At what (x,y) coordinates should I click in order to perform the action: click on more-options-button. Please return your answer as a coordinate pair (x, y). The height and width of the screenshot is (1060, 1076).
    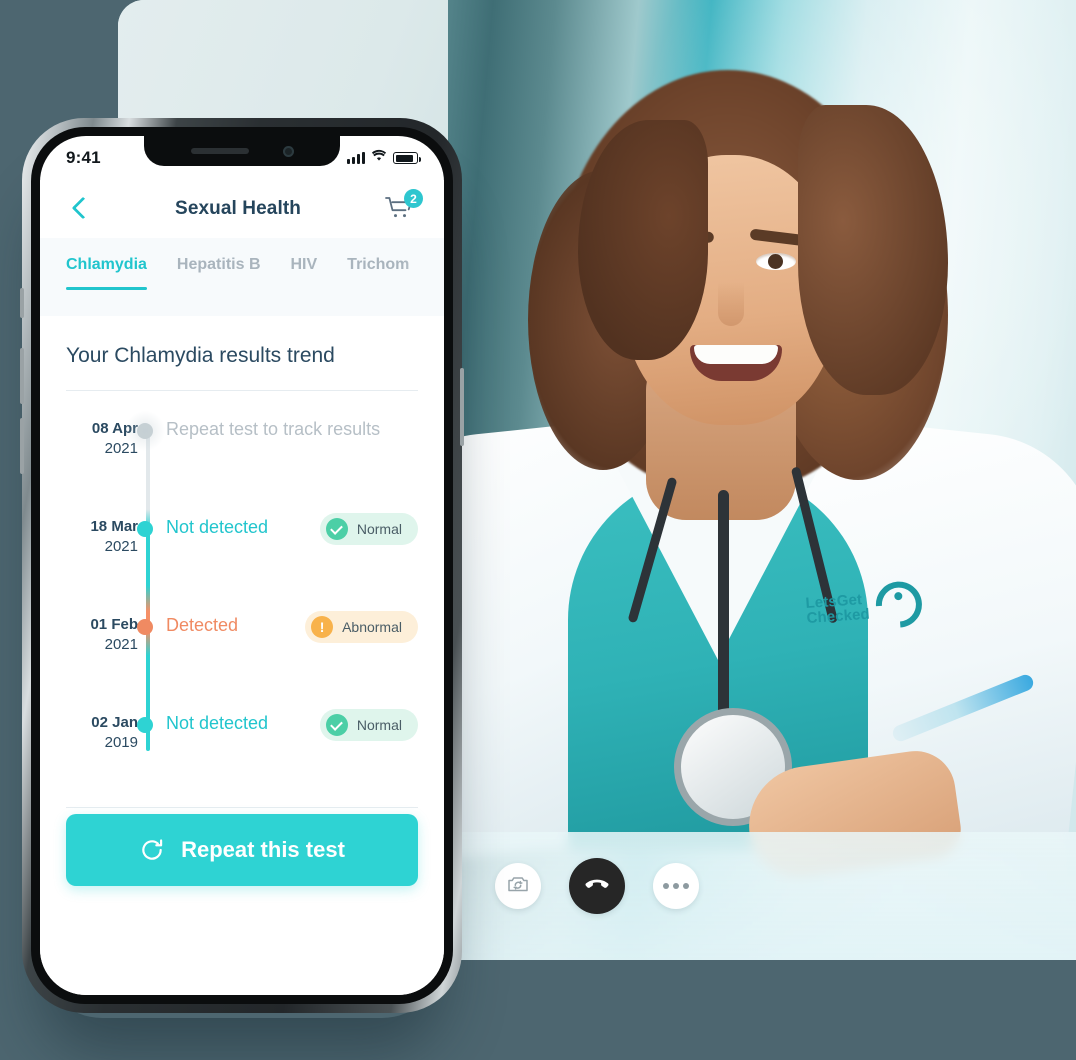
    Looking at the image, I should click on (676, 886).